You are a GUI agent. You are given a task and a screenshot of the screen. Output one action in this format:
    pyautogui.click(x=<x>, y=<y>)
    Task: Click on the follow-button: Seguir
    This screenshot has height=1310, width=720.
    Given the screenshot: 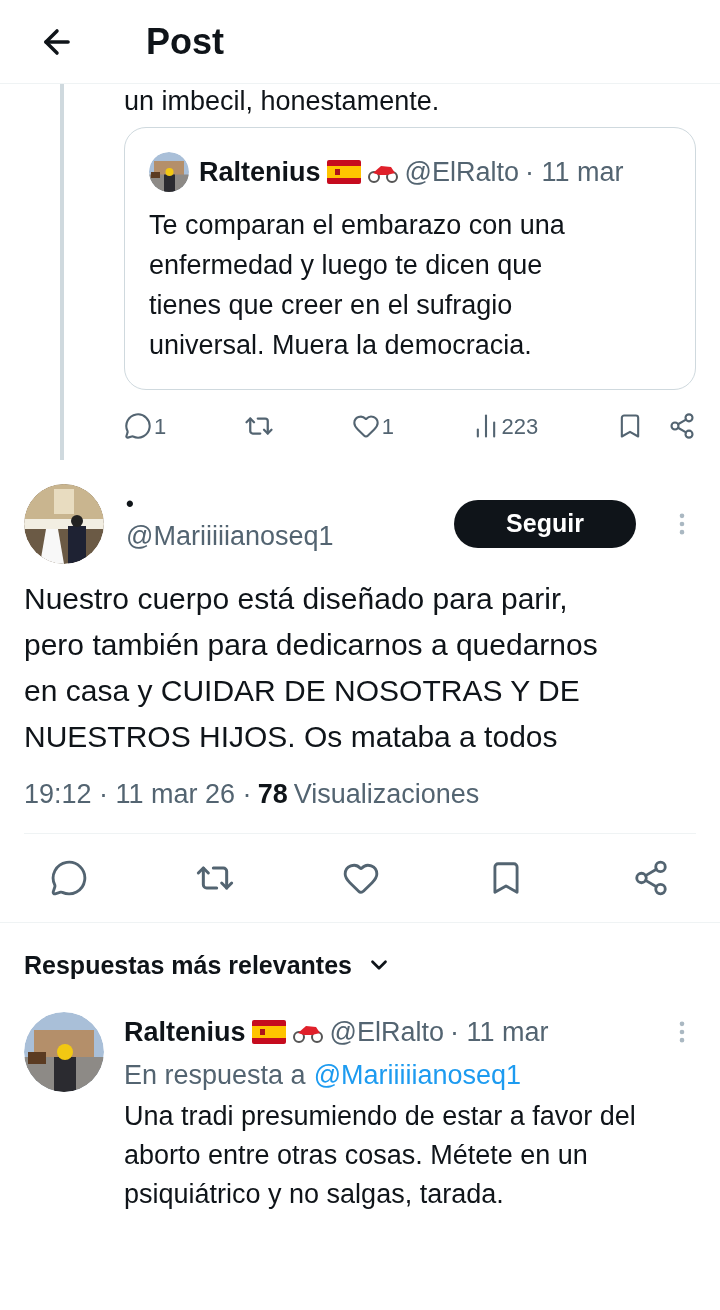 What is the action you would take?
    pyautogui.click(x=545, y=524)
    